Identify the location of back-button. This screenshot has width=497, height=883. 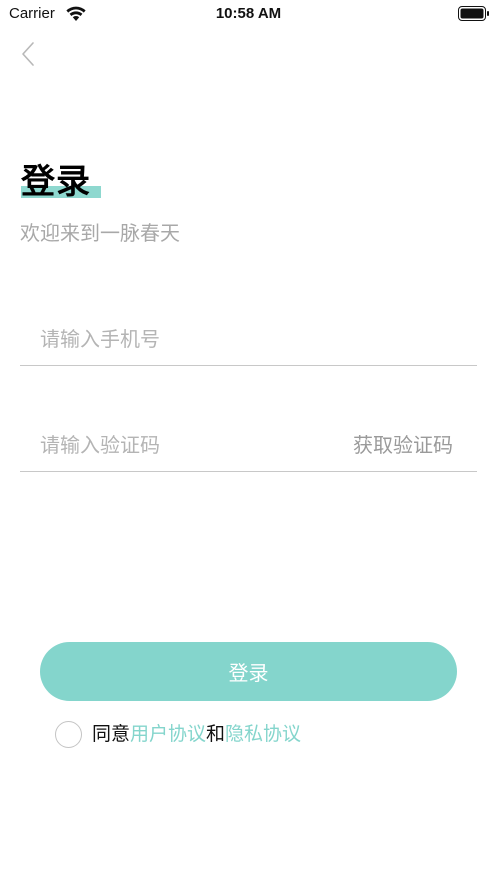
(28, 54).